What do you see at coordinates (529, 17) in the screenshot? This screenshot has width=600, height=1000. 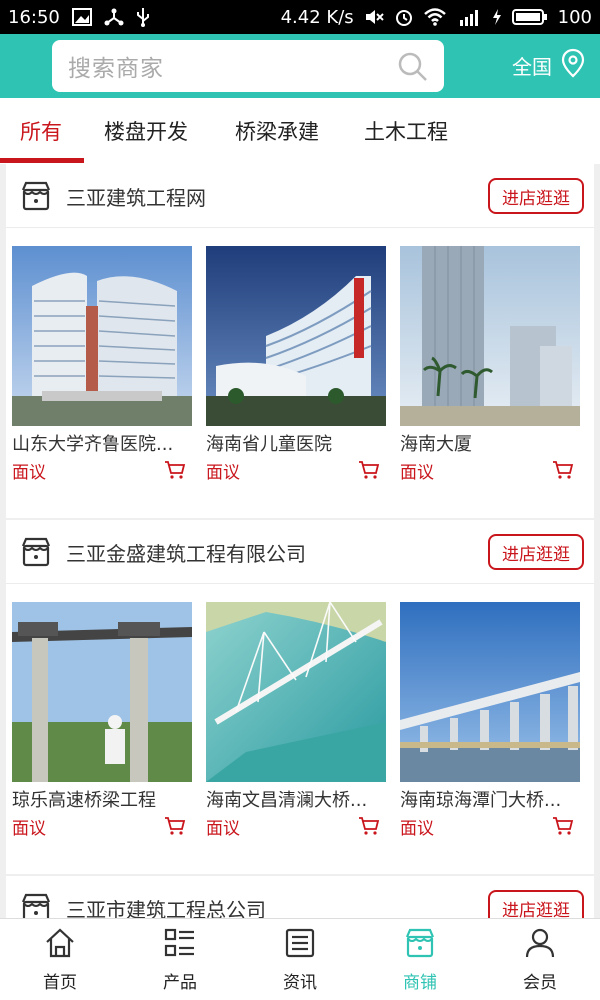 I see `battery-icon` at bounding box center [529, 17].